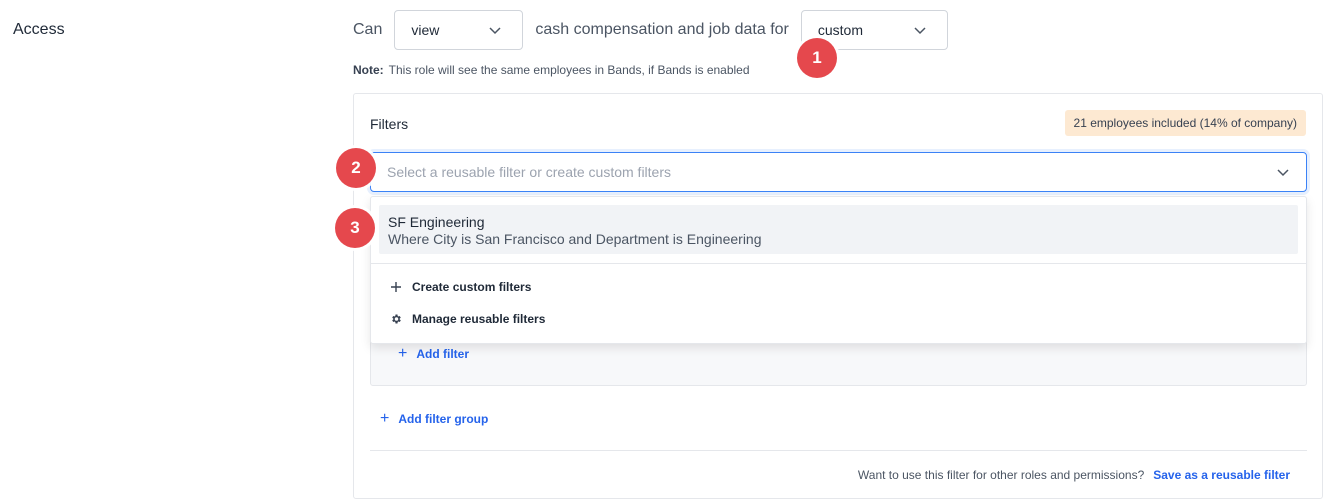  Describe the element at coordinates (389, 124) in the screenshot. I see `filters-title: Filters` at that location.